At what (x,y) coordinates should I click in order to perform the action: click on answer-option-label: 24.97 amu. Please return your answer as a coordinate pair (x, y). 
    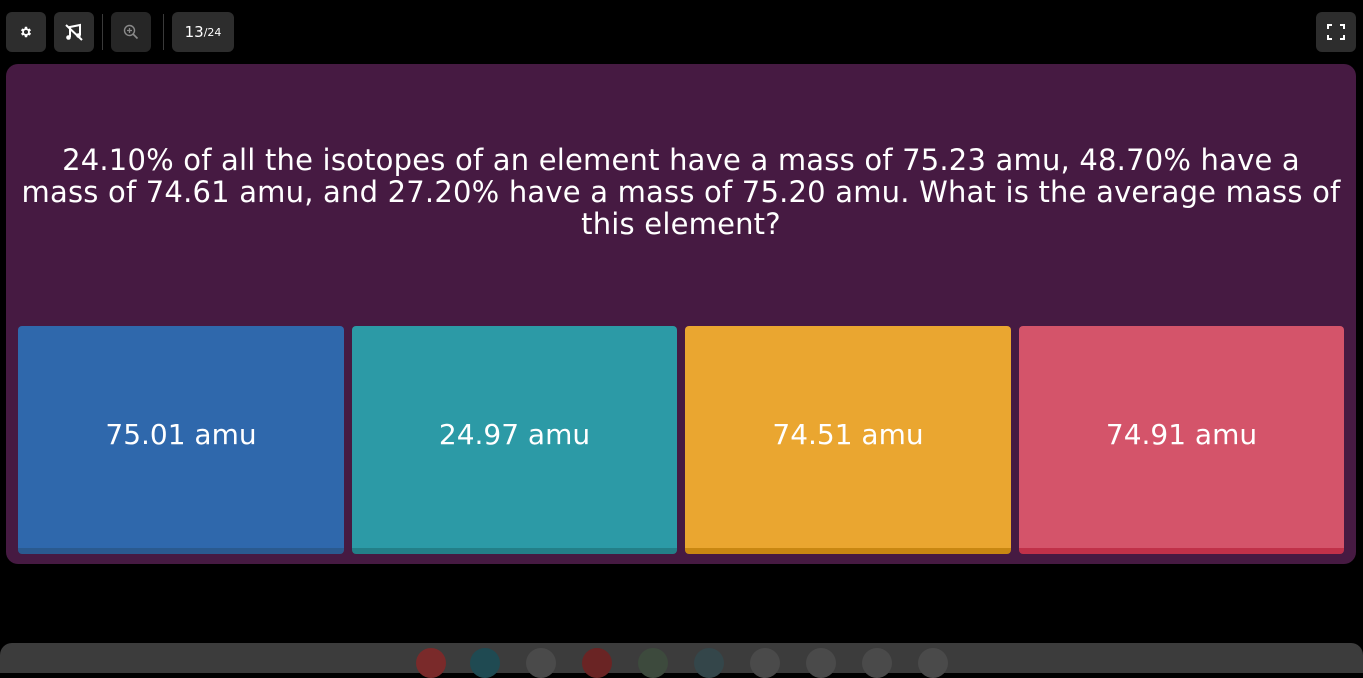
    Looking at the image, I should click on (514, 434).